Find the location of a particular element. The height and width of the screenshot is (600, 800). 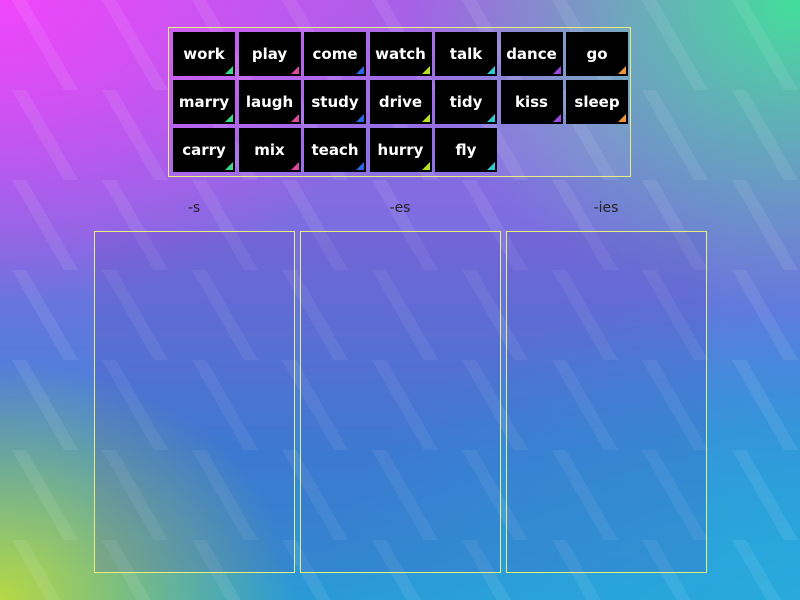

word-tile: marry is located at coordinates (204, 102).